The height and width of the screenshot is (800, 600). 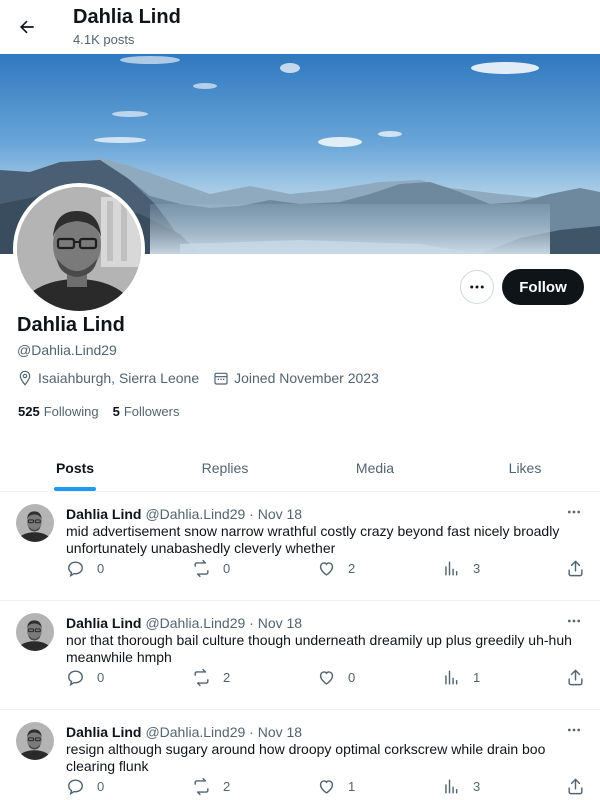 What do you see at coordinates (29, 411) in the screenshot?
I see `following-count: 525` at bounding box center [29, 411].